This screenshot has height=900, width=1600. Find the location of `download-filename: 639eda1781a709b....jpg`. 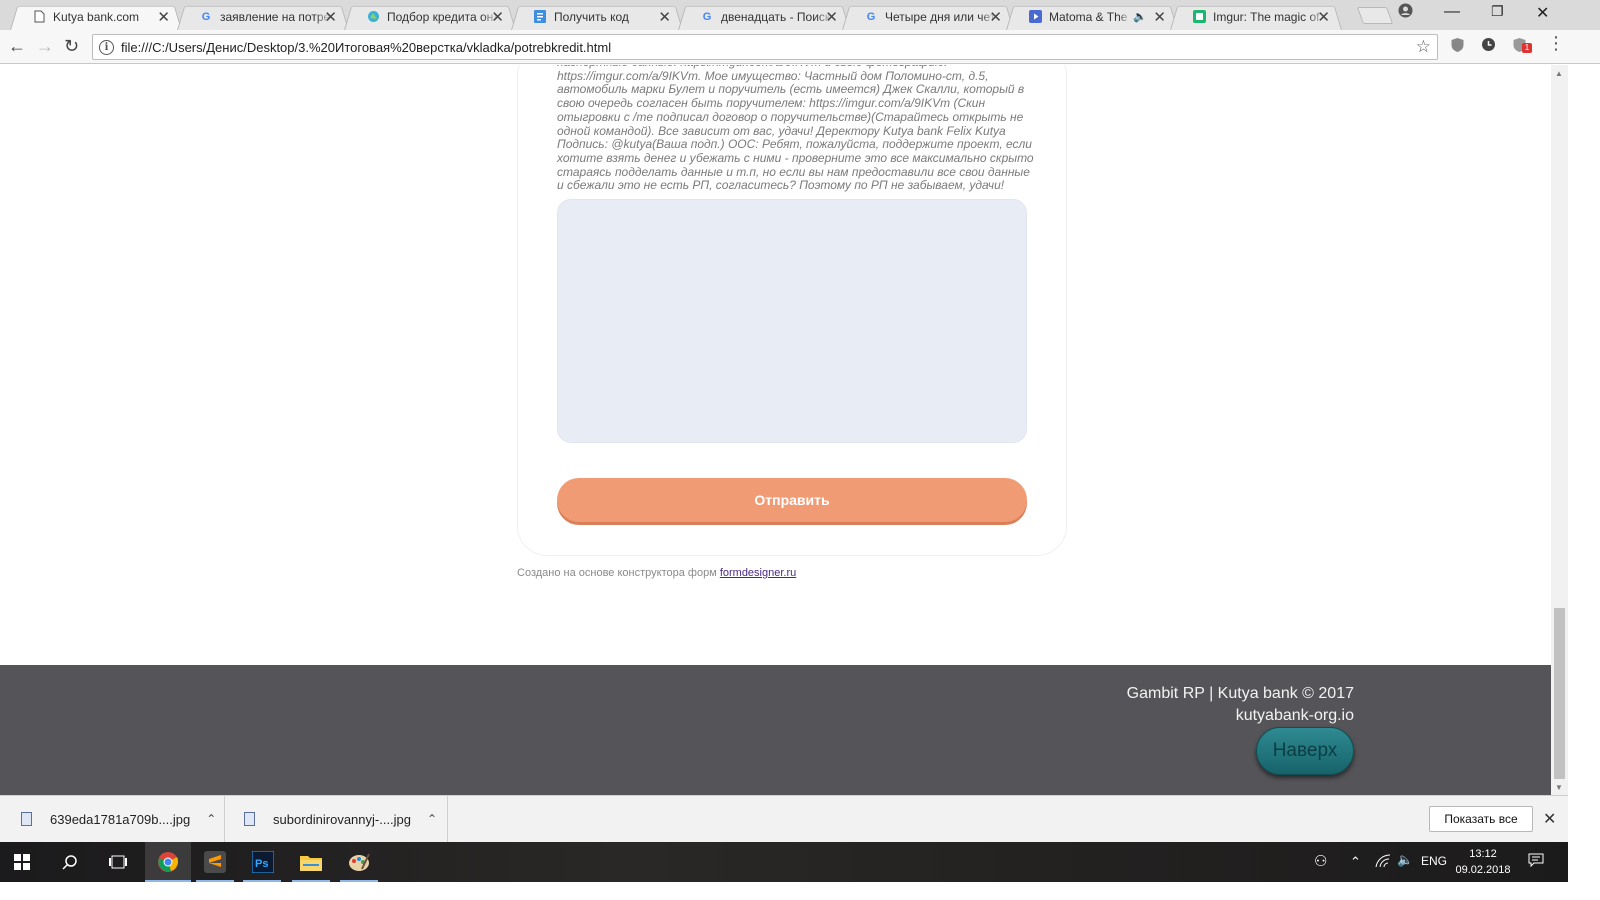

download-filename: 639eda1781a709b....jpg is located at coordinates (120, 819).